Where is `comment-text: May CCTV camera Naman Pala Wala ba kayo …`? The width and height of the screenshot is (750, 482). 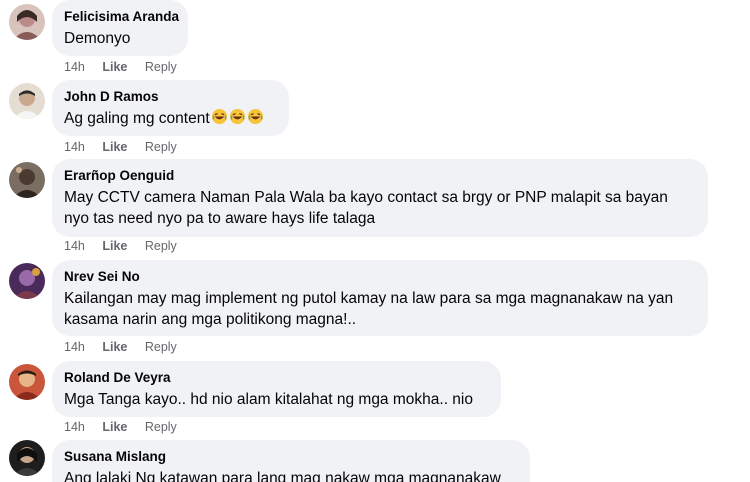 comment-text: May CCTV camera Naman Pala Wala ba kayo … is located at coordinates (380, 208).